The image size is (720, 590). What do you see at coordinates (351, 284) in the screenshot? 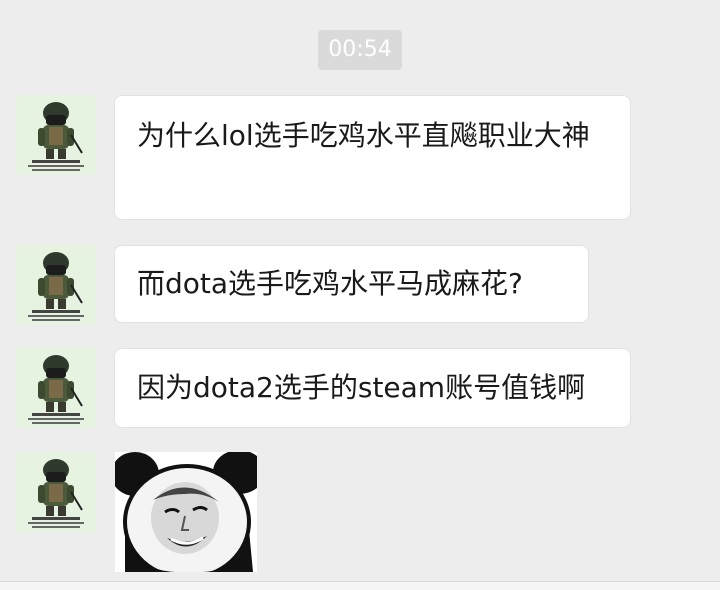
I see `message-bubble: 而dota选手吃鸡水平马成麻花?` at bounding box center [351, 284].